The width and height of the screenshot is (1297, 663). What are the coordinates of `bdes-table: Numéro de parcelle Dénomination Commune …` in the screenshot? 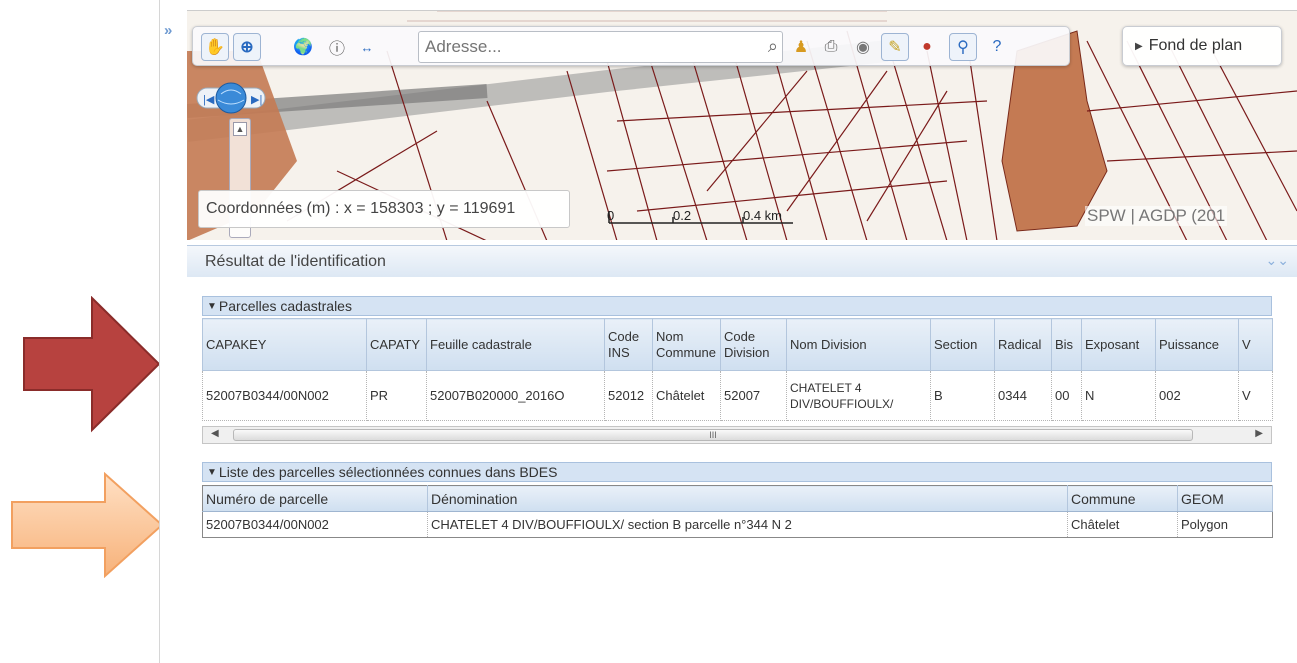 It's located at (737, 511).